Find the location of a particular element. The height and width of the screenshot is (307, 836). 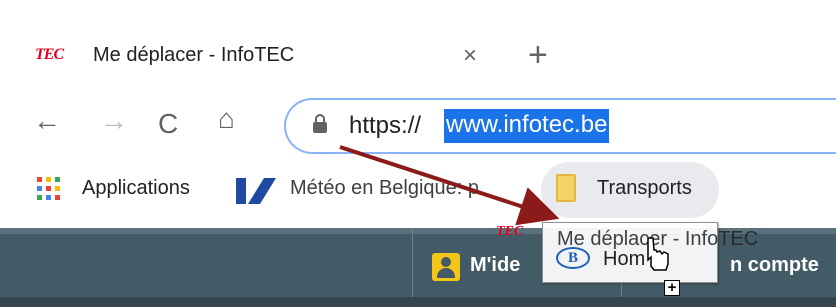

user-icon is located at coordinates (446, 267).